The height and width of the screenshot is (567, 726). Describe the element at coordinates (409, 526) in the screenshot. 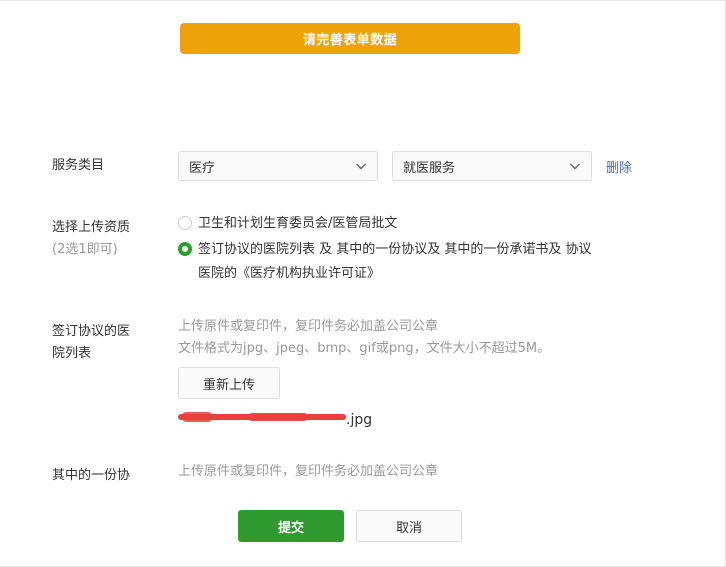

I see `cancel-button: 取消` at that location.